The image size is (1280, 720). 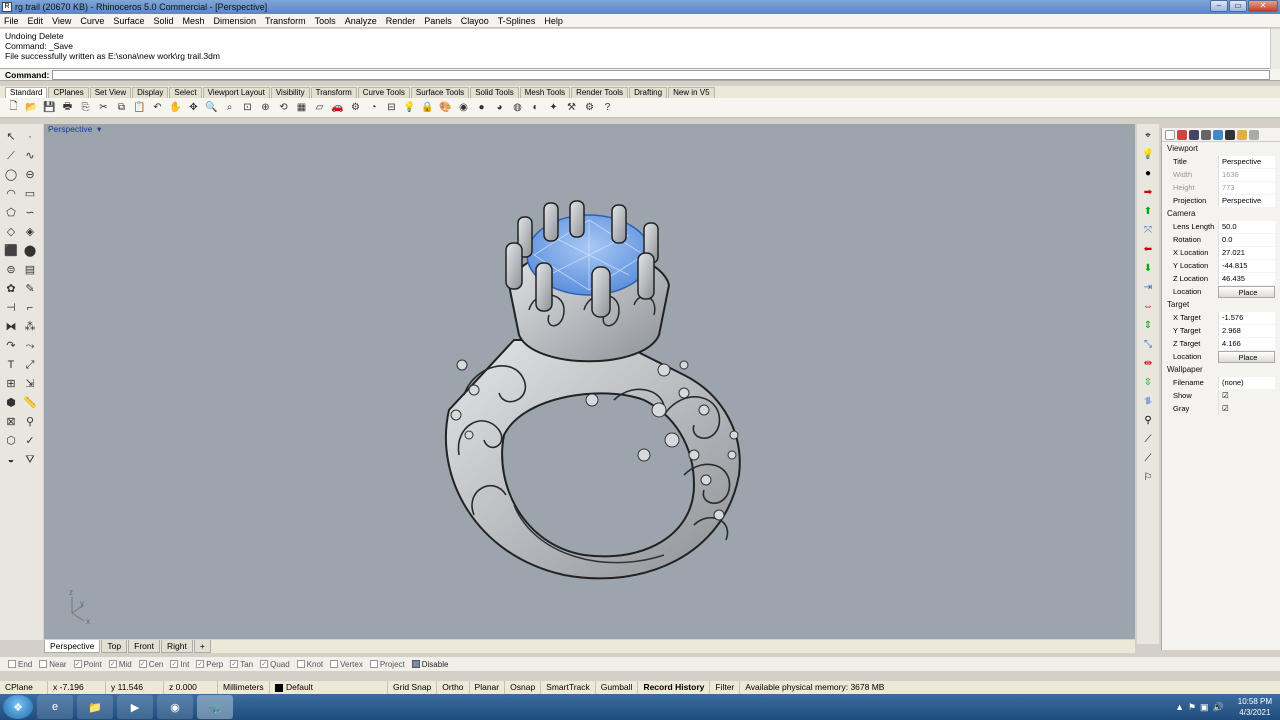 I want to click on layers-tab-icon, so click(x=1194, y=134).